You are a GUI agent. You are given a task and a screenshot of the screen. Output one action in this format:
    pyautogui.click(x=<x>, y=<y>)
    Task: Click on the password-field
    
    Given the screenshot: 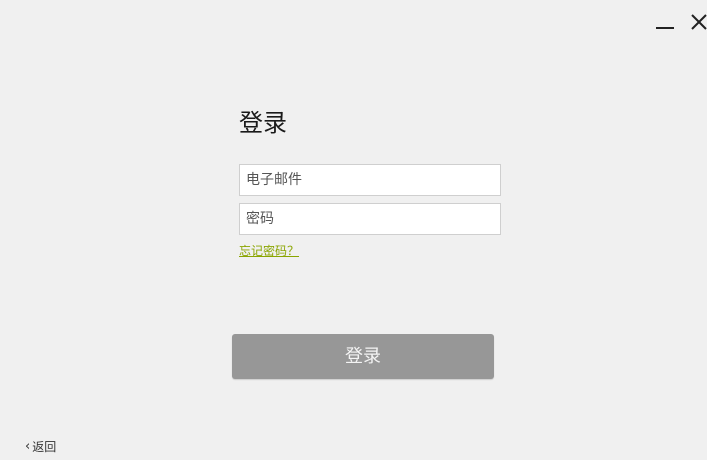 What is the action you would take?
    pyautogui.click(x=370, y=219)
    